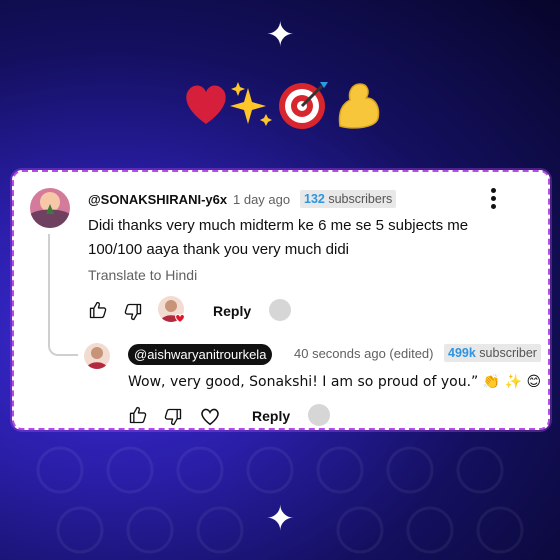 This screenshot has width=560, height=560. I want to click on subscriber-label: subscriber, so click(508, 353).